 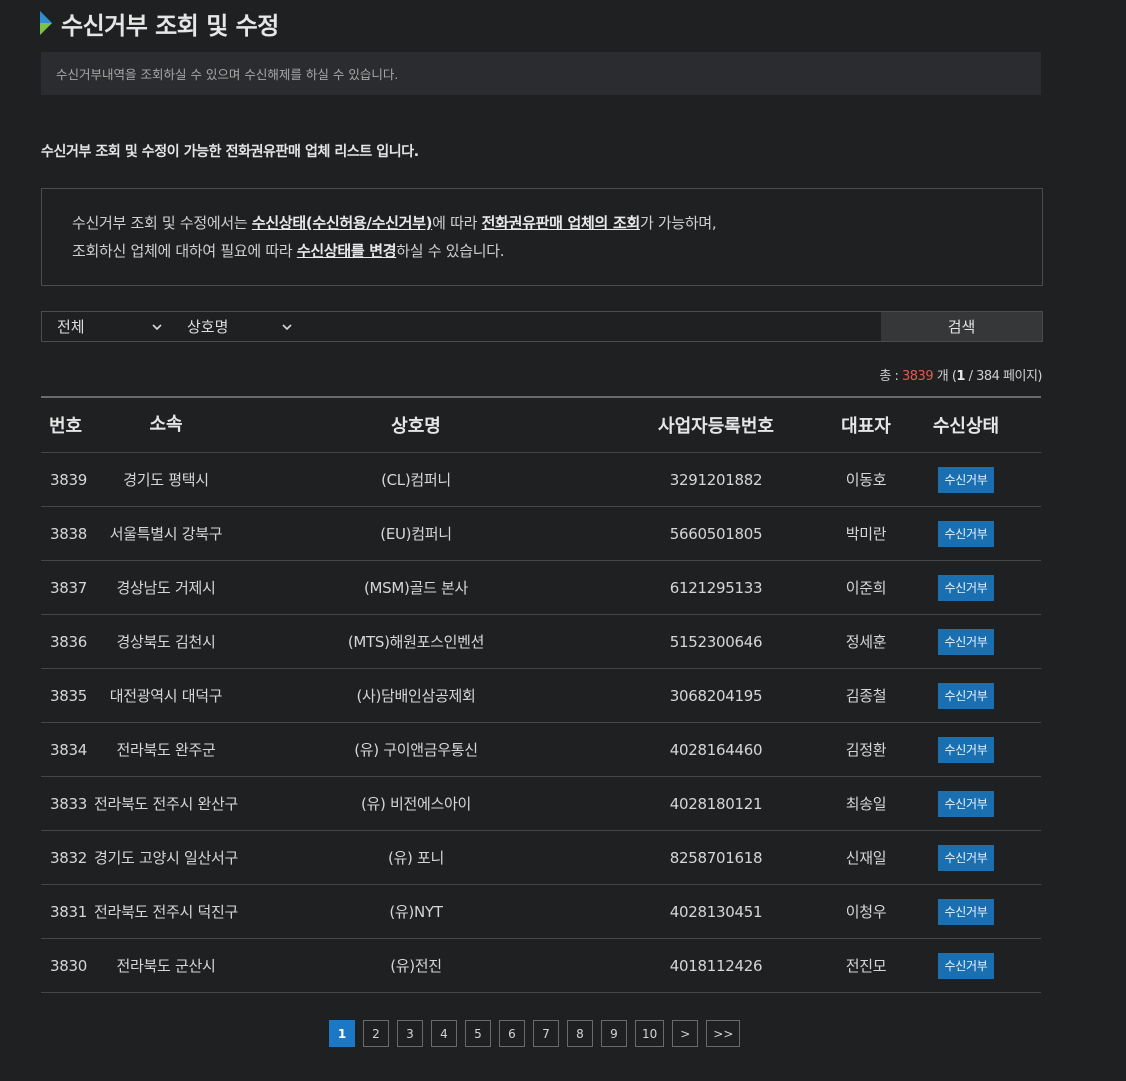 What do you see at coordinates (541, 534) in the screenshot?
I see `table-row: 3838 서울특별시 강북구 (EU)컴퍼니 5660501805 박미란 수신거부` at bounding box center [541, 534].